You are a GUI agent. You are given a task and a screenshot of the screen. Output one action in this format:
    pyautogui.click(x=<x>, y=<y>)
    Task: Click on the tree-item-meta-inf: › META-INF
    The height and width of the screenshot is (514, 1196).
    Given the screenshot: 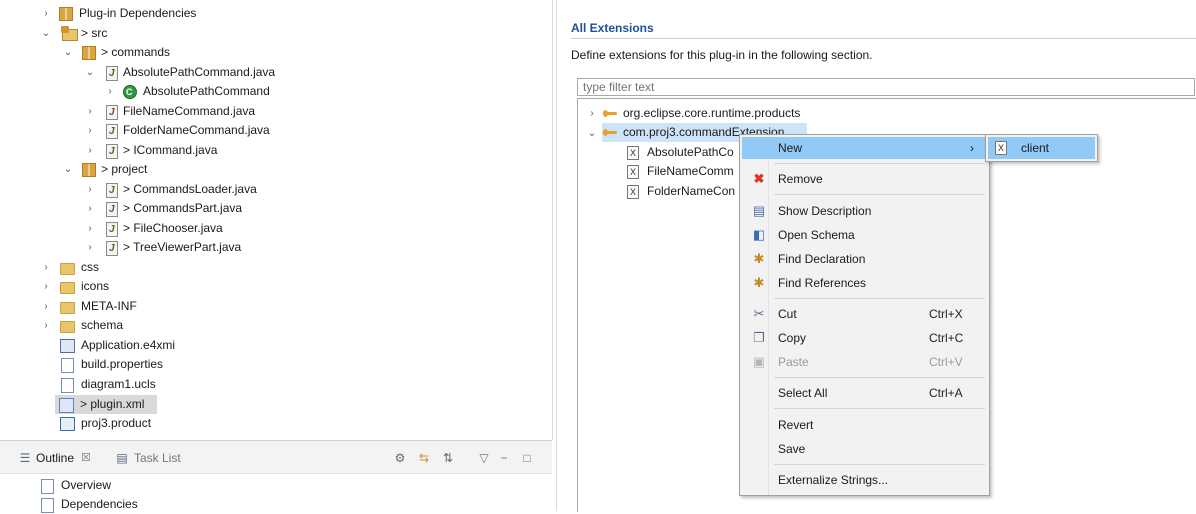 What is the action you would take?
    pyautogui.click(x=276, y=306)
    